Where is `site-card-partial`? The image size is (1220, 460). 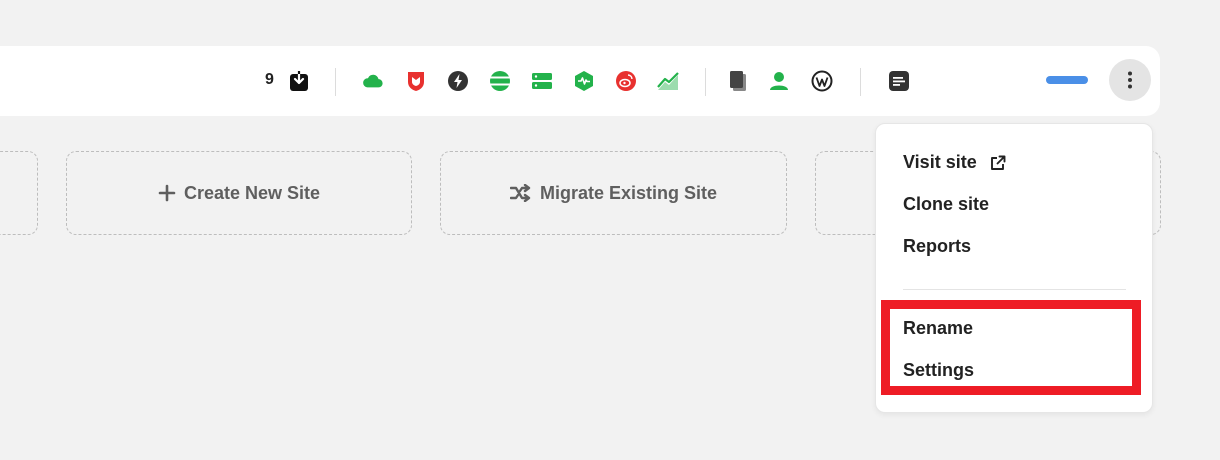 site-card-partial is located at coordinates (19, 193).